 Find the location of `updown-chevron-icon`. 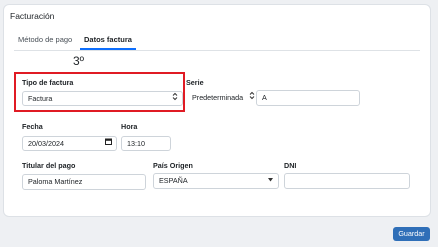

updown-chevron-icon is located at coordinates (252, 98).